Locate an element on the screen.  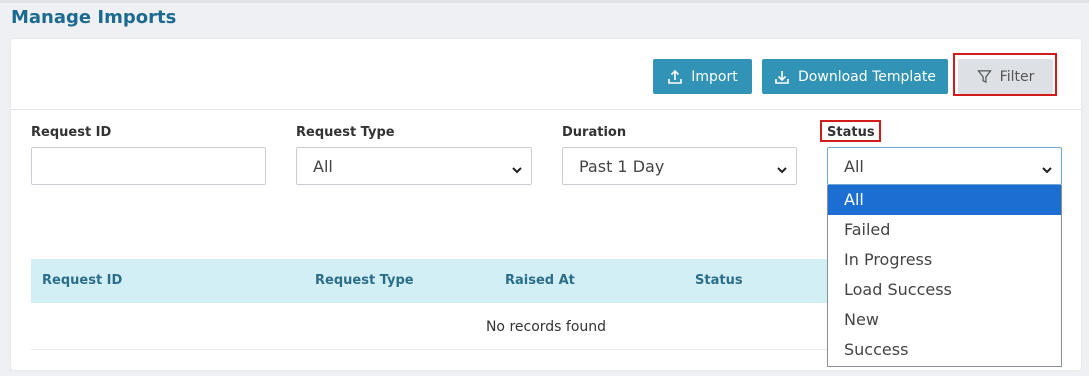
request-id-label: Request ID is located at coordinates (71, 132).